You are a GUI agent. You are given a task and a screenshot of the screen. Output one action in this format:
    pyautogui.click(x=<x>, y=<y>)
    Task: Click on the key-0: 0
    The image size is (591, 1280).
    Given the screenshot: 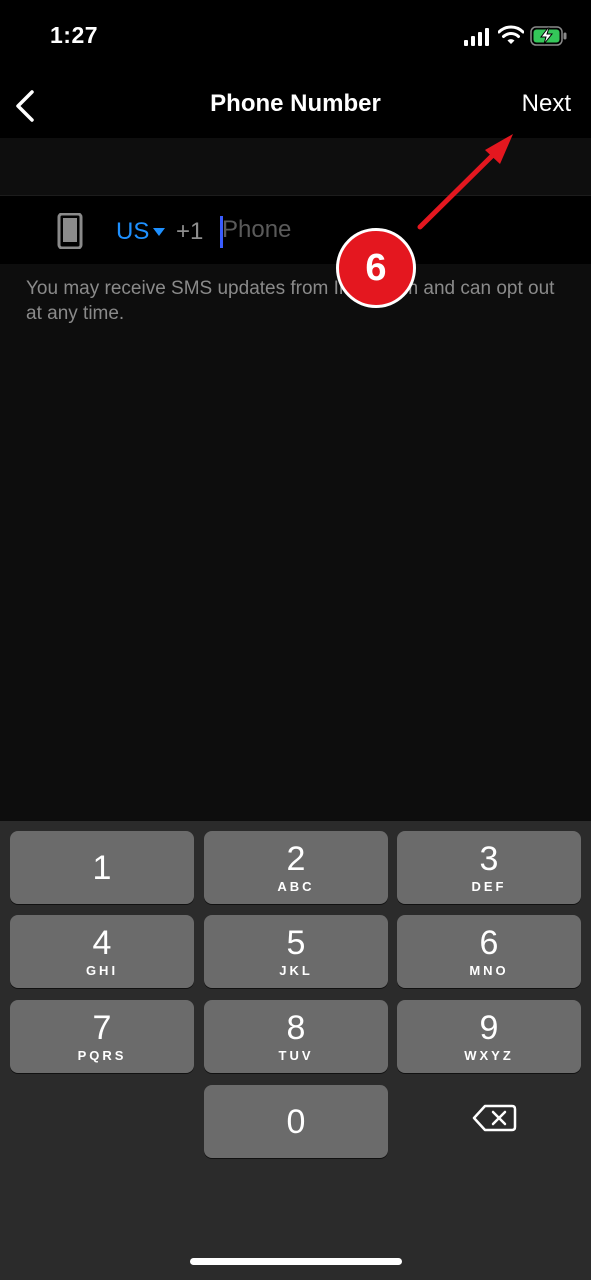 What is the action you would take?
    pyautogui.click(x=296, y=1121)
    